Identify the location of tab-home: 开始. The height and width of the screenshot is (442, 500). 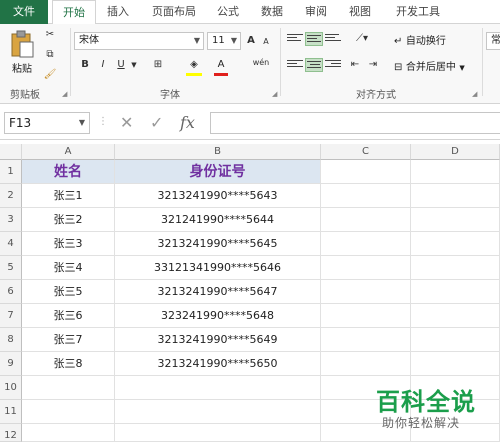
(74, 12).